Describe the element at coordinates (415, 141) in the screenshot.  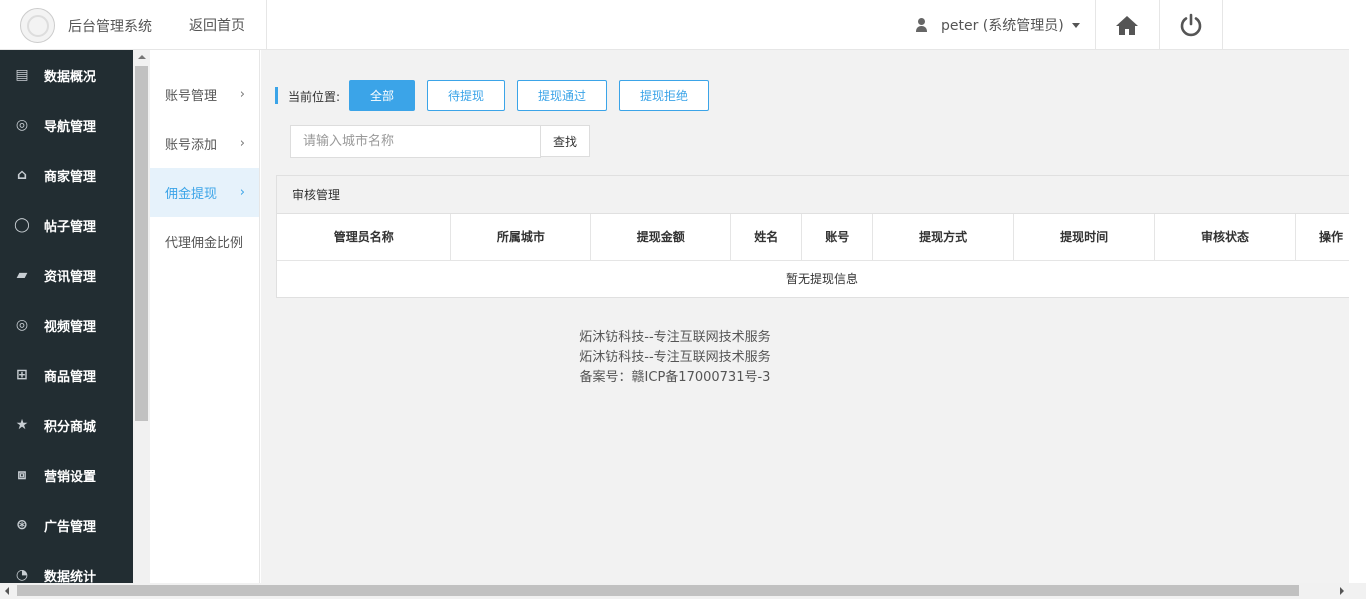
I see `city-search-input` at that location.